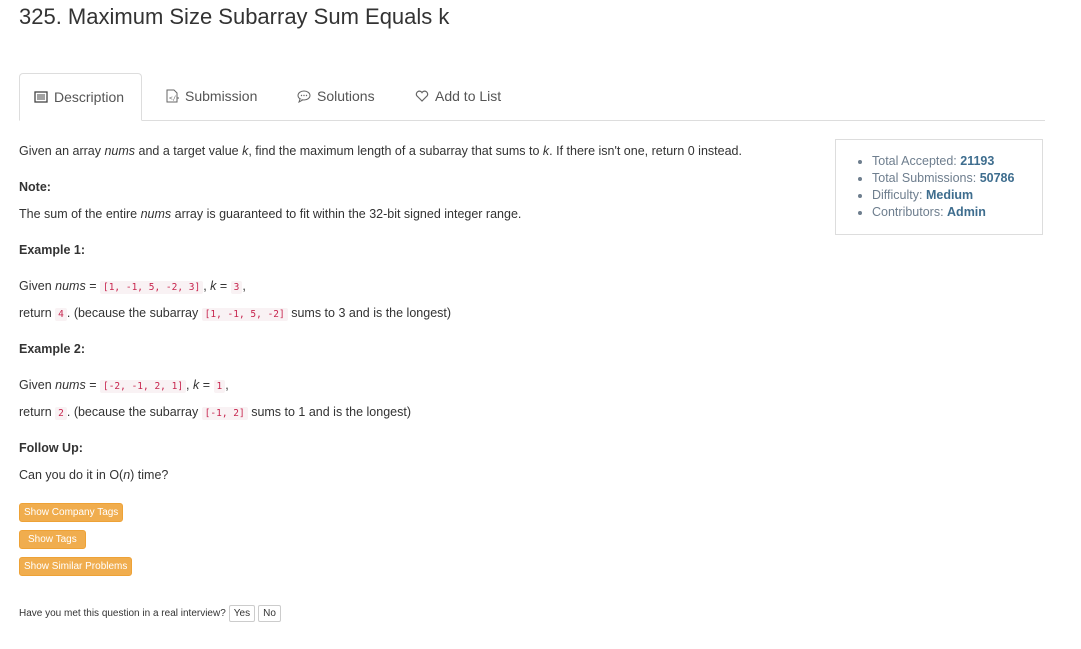  I want to click on description-icon, so click(41, 97).